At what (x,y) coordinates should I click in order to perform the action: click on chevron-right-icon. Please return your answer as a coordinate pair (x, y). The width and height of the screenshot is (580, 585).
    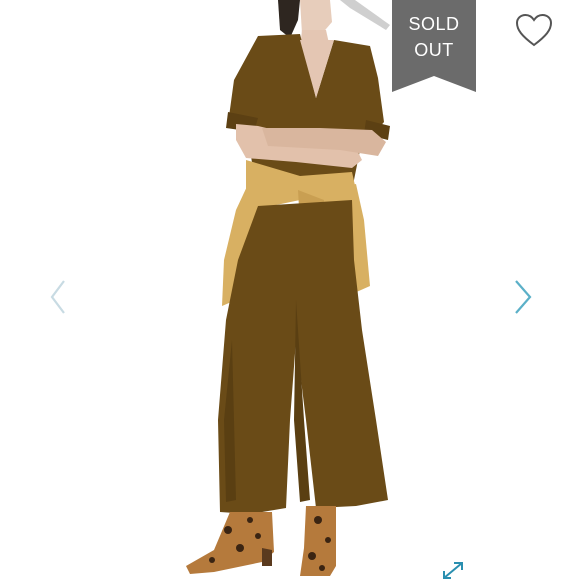
    Looking at the image, I should click on (523, 297).